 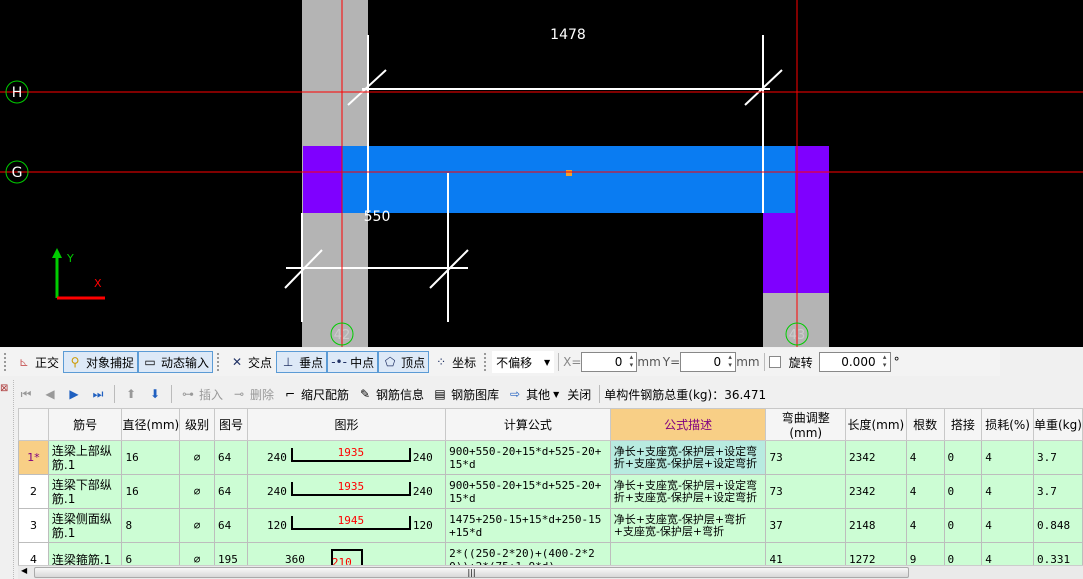 I want to click on cell-formula: 2*((250-2*20)+(400-2*20))+2*(75+1.9*d), so click(x=528, y=553).